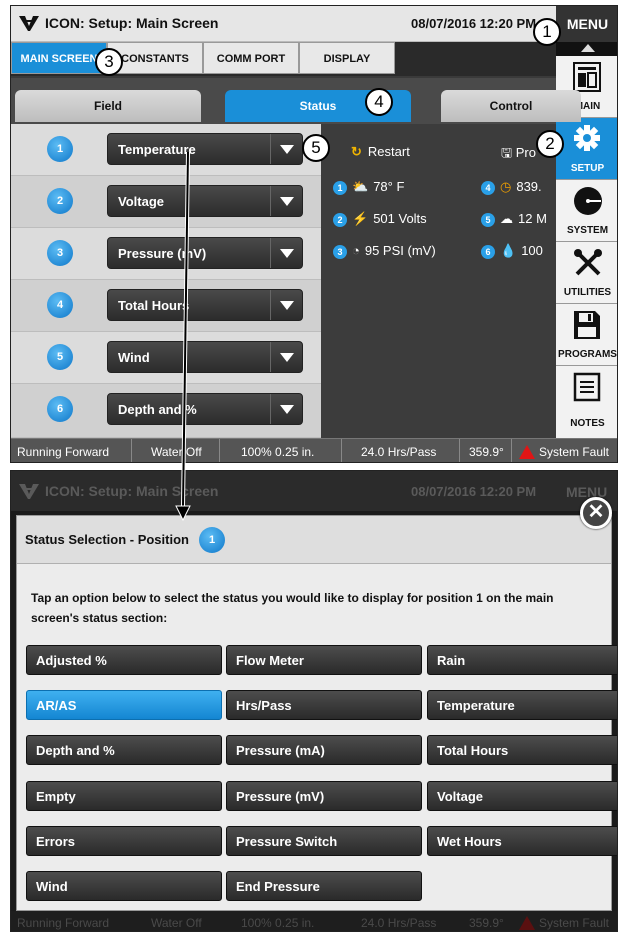 The height and width of the screenshot is (932, 628). I want to click on callout-marker: 2, so click(550, 144).